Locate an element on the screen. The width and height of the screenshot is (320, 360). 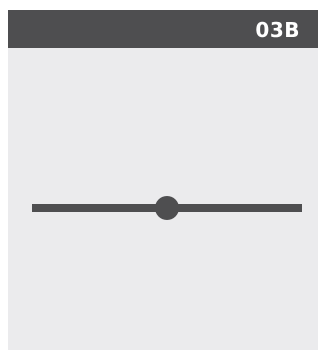
card-header: 03B is located at coordinates (163, 29).